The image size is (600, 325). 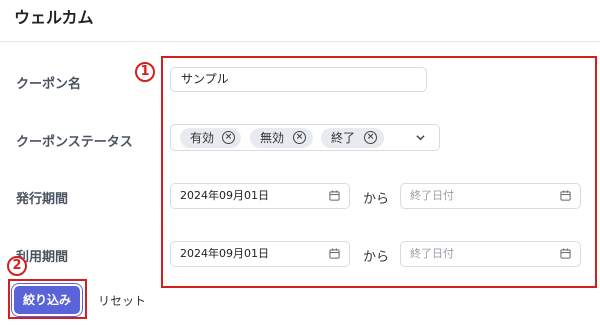 I want to click on reset-button: リセット, so click(x=122, y=300).